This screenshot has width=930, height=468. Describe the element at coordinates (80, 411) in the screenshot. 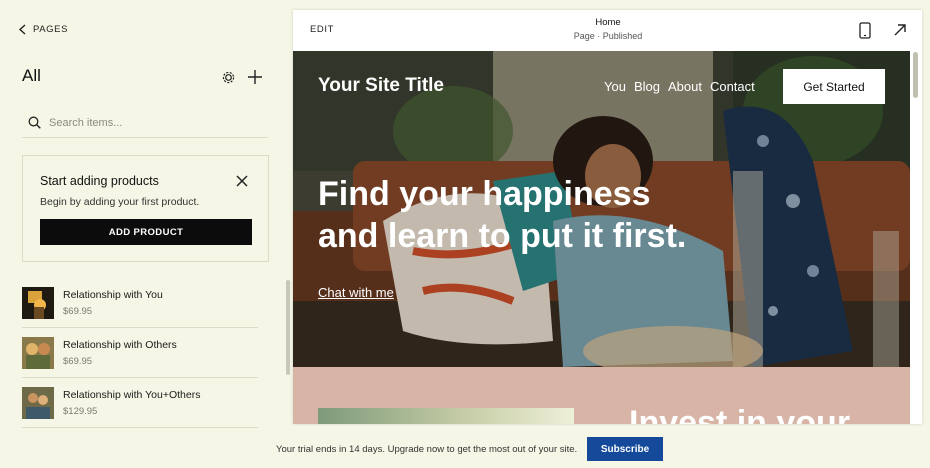

I see `product-price: $129.95` at that location.